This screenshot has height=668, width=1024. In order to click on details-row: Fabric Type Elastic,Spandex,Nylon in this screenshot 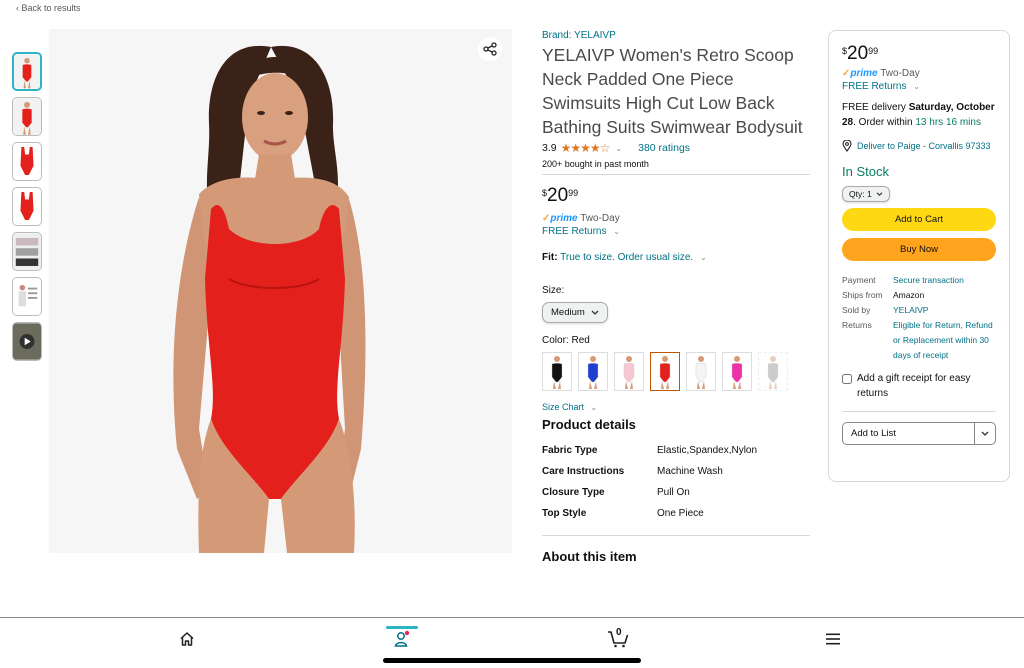, I will do `click(676, 455)`.